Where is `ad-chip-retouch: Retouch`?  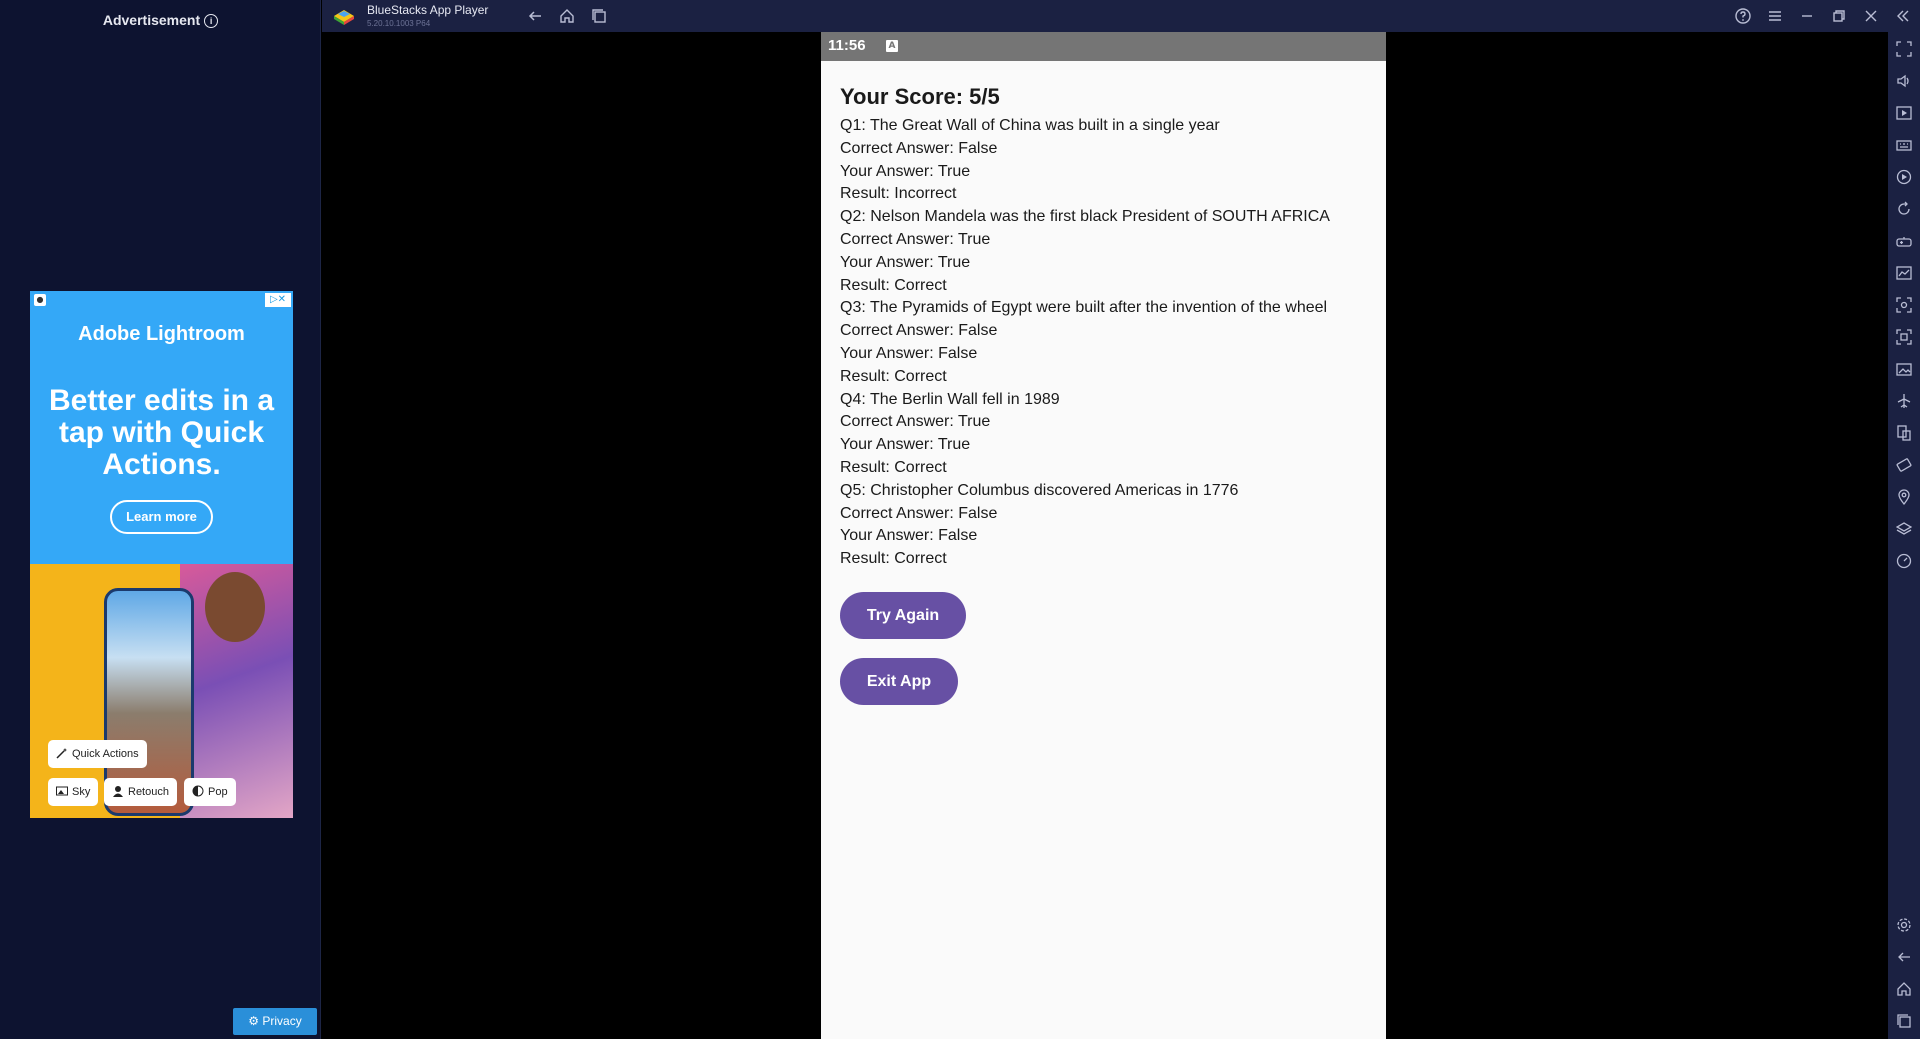
ad-chip-retouch: Retouch is located at coordinates (140, 792).